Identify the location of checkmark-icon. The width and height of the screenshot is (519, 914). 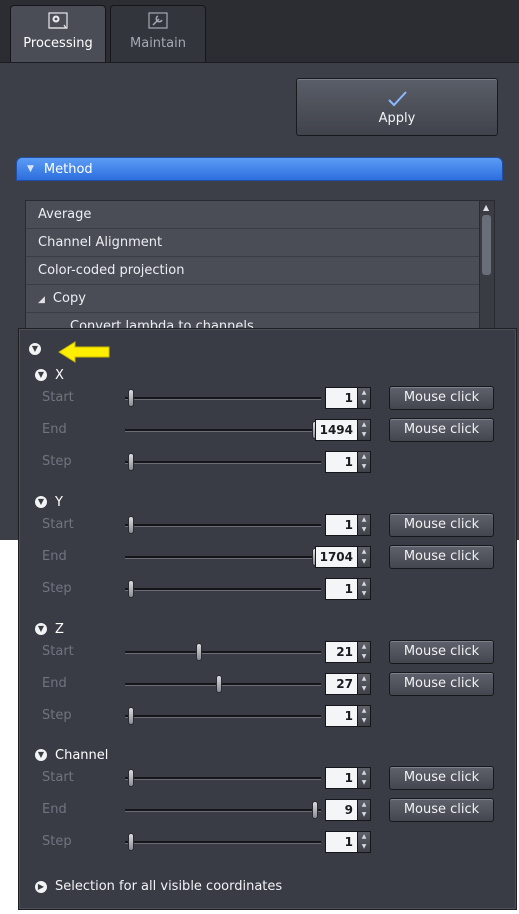
(397, 98).